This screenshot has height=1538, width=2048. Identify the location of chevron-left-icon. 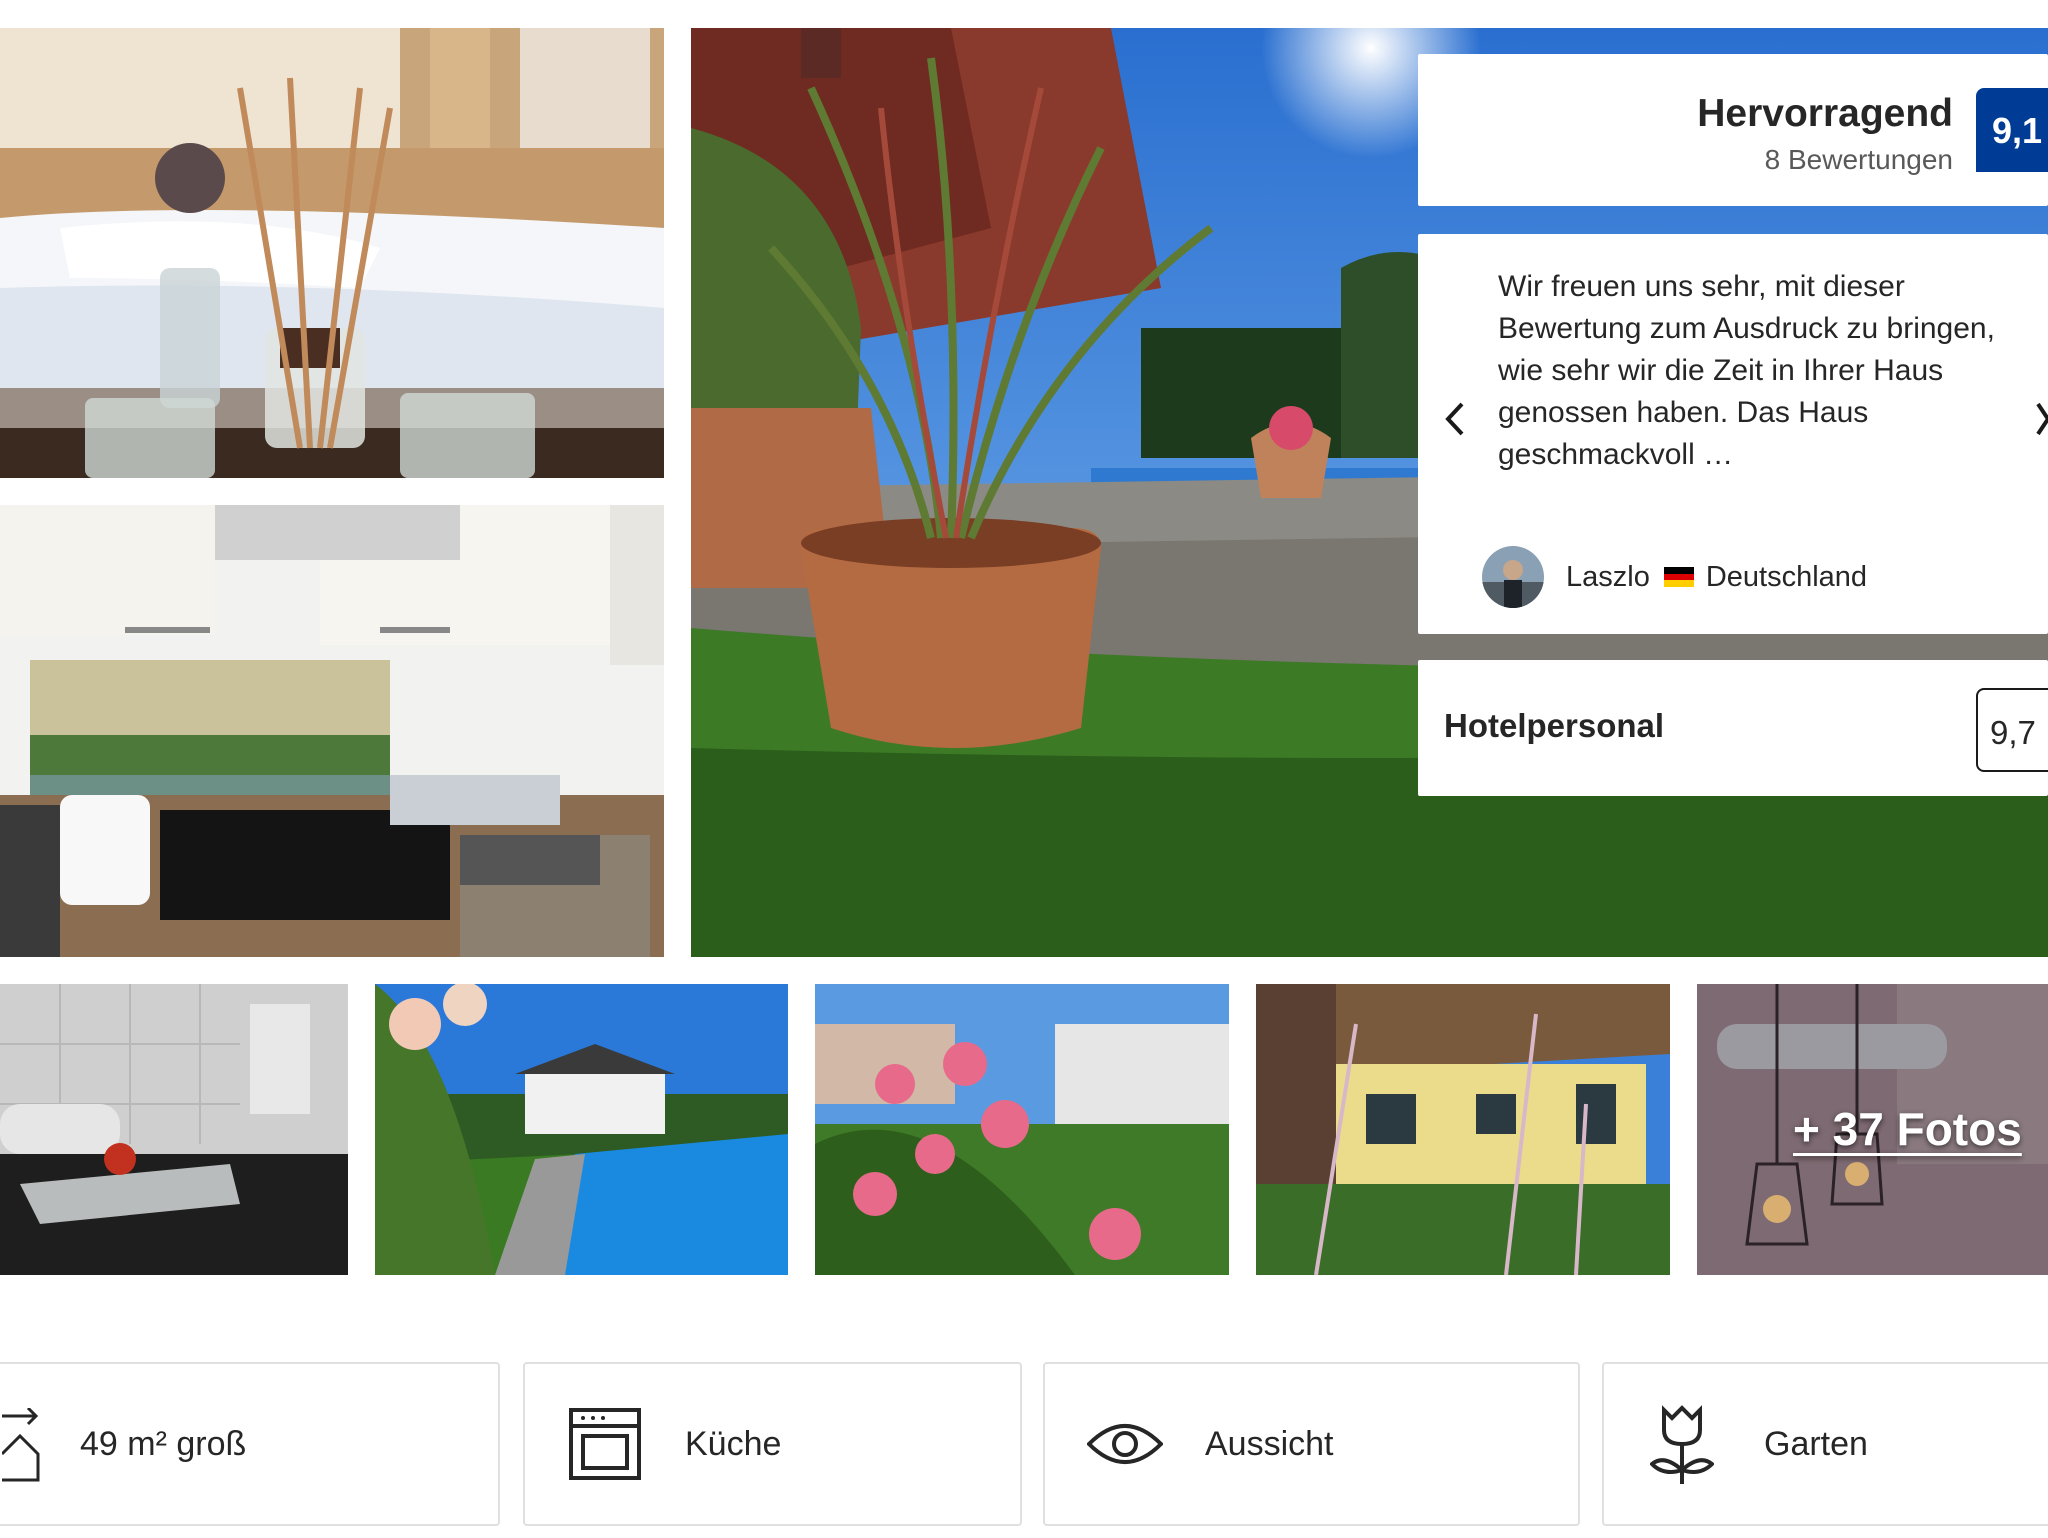
(1455, 419).